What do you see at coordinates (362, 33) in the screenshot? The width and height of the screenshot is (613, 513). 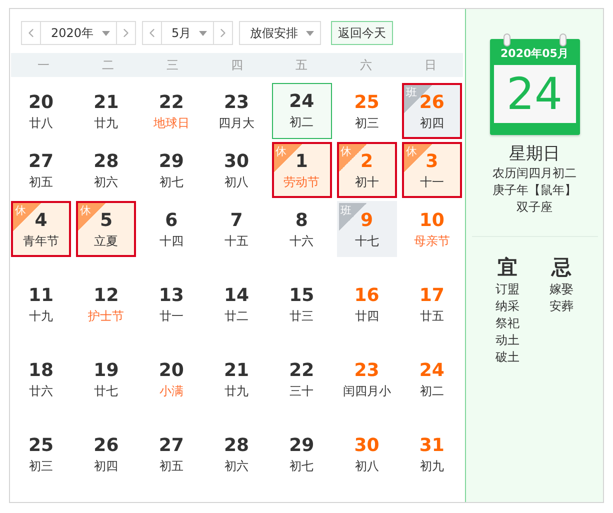 I see `today-button: 返回今天` at bounding box center [362, 33].